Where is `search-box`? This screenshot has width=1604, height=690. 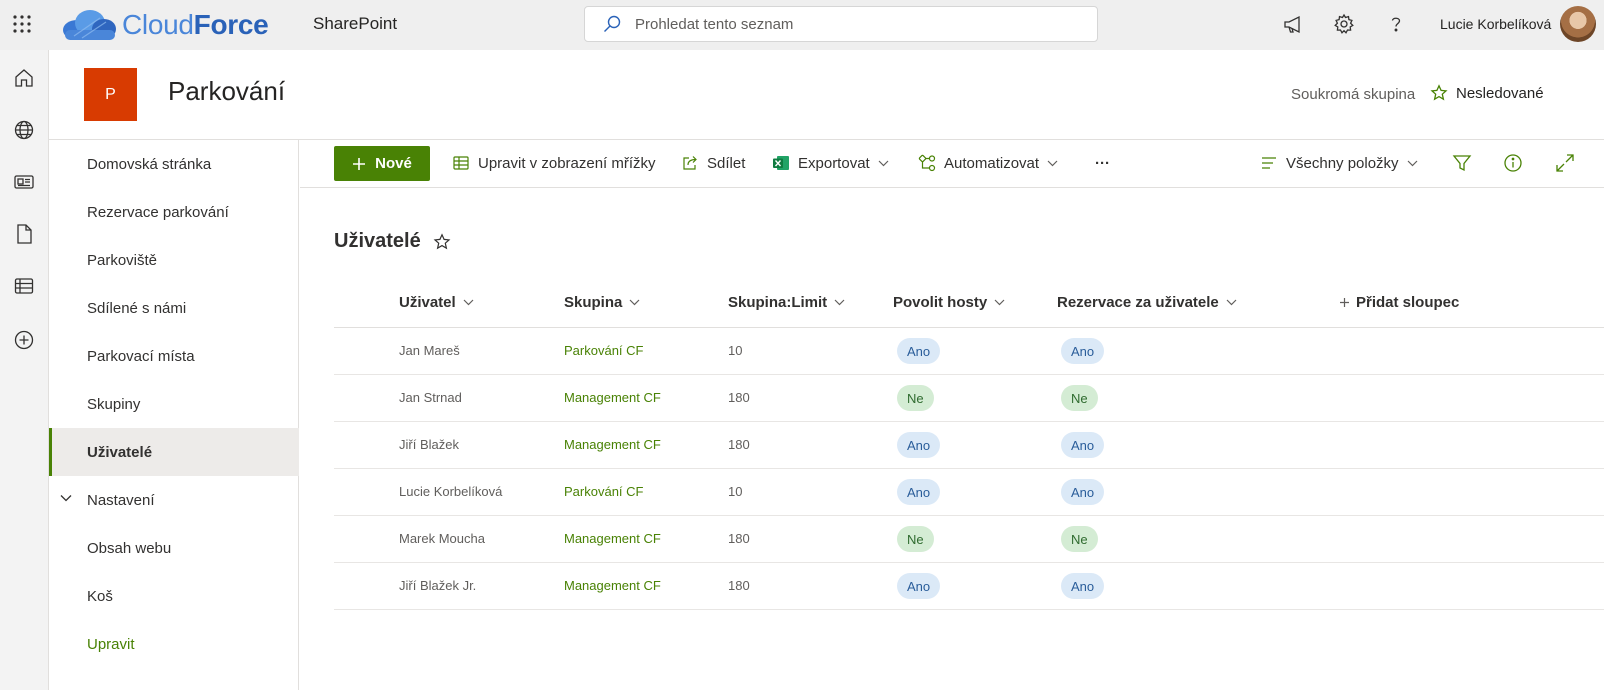 search-box is located at coordinates (841, 24).